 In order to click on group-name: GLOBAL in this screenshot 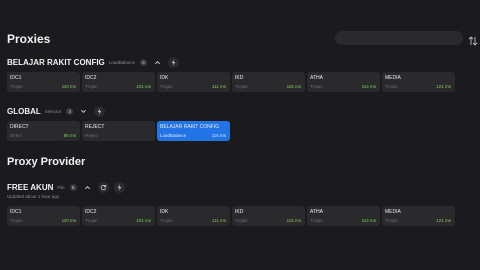, I will do `click(24, 111)`.